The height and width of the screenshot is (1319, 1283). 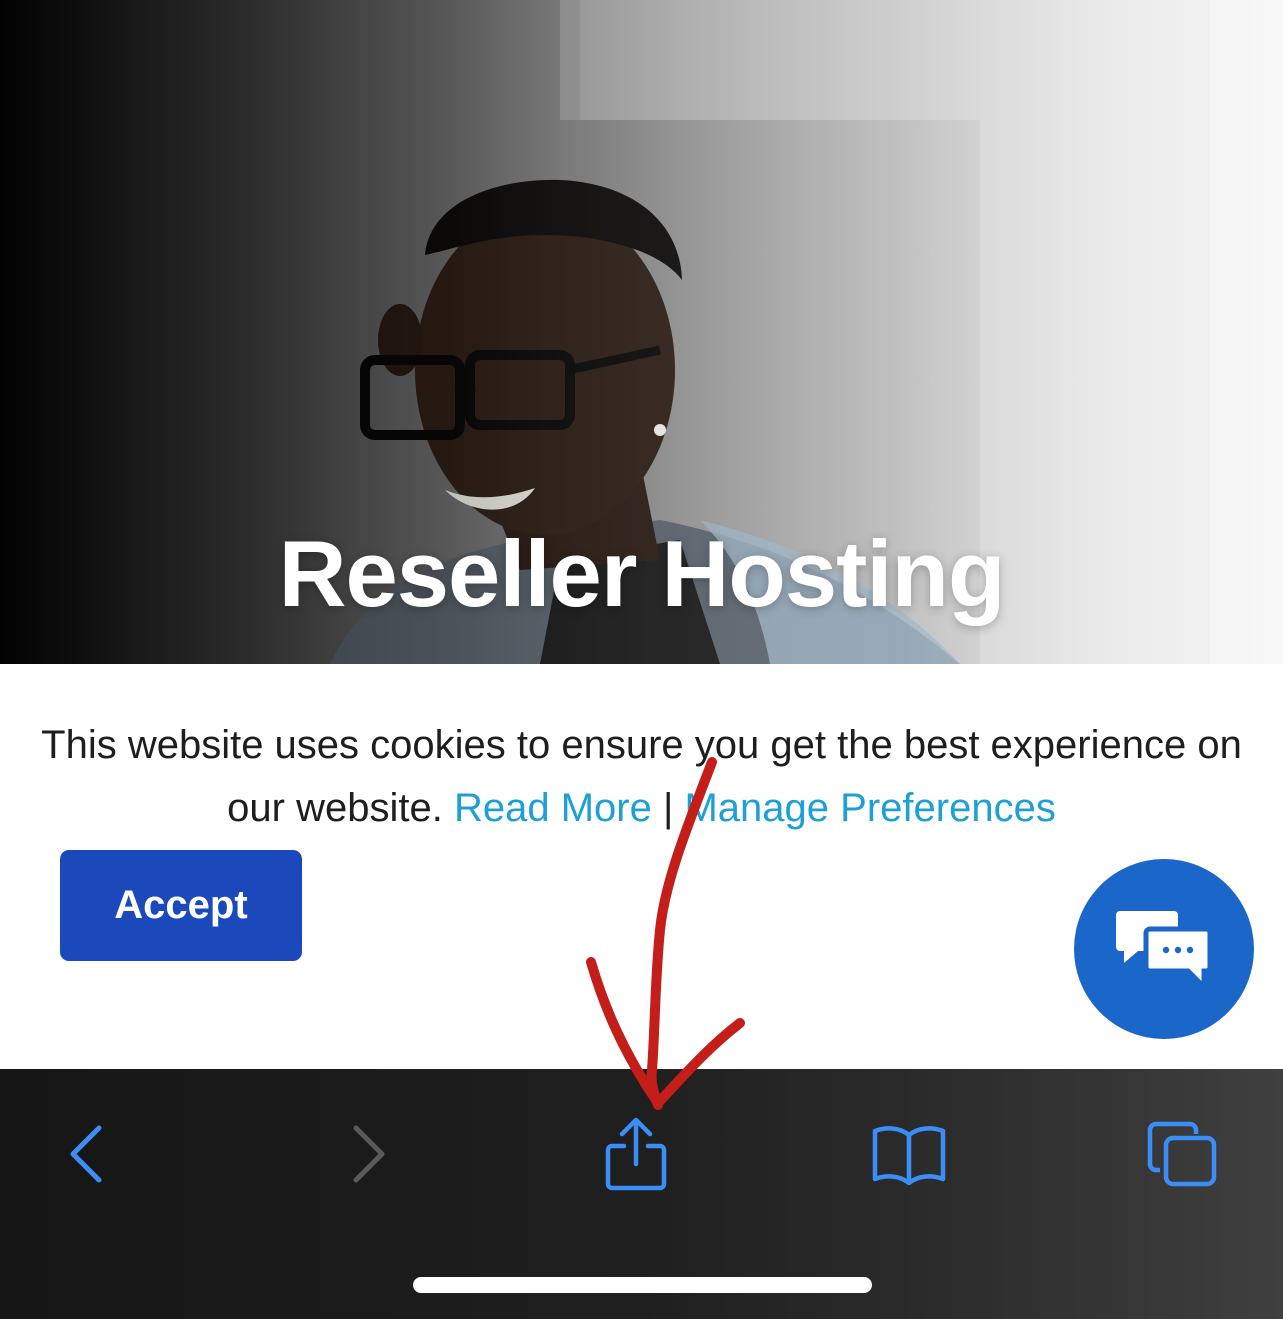 I want to click on manage-preferences-link: Manage Preferences, so click(x=869, y=808).